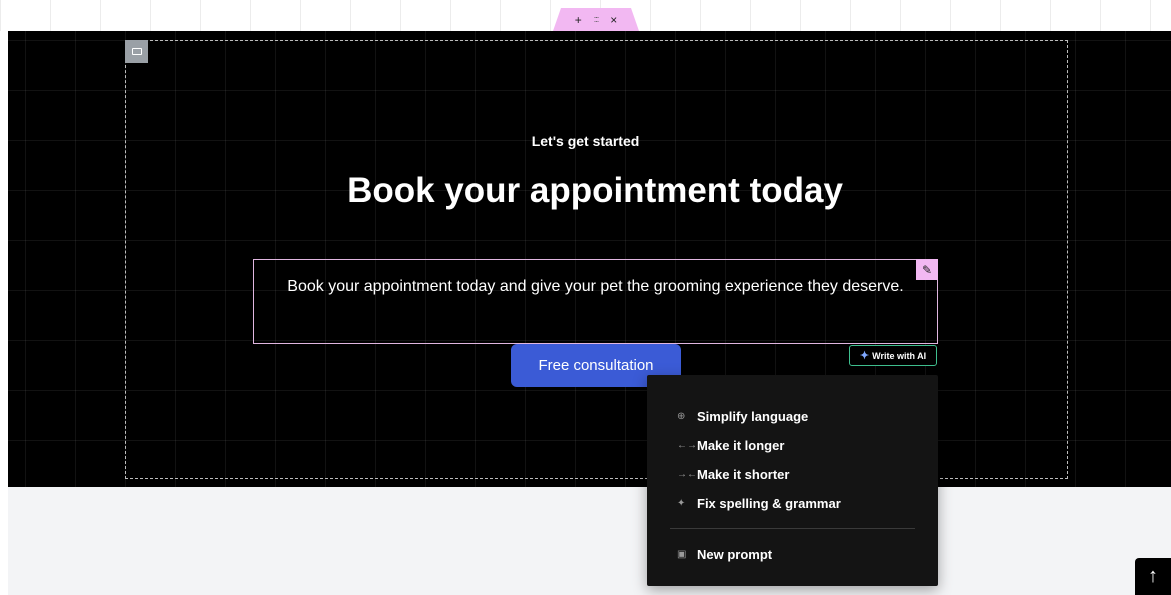 This screenshot has width=1171, height=595. Describe the element at coordinates (741, 445) in the screenshot. I see `ai-menu-item-label: Make it longer` at that location.